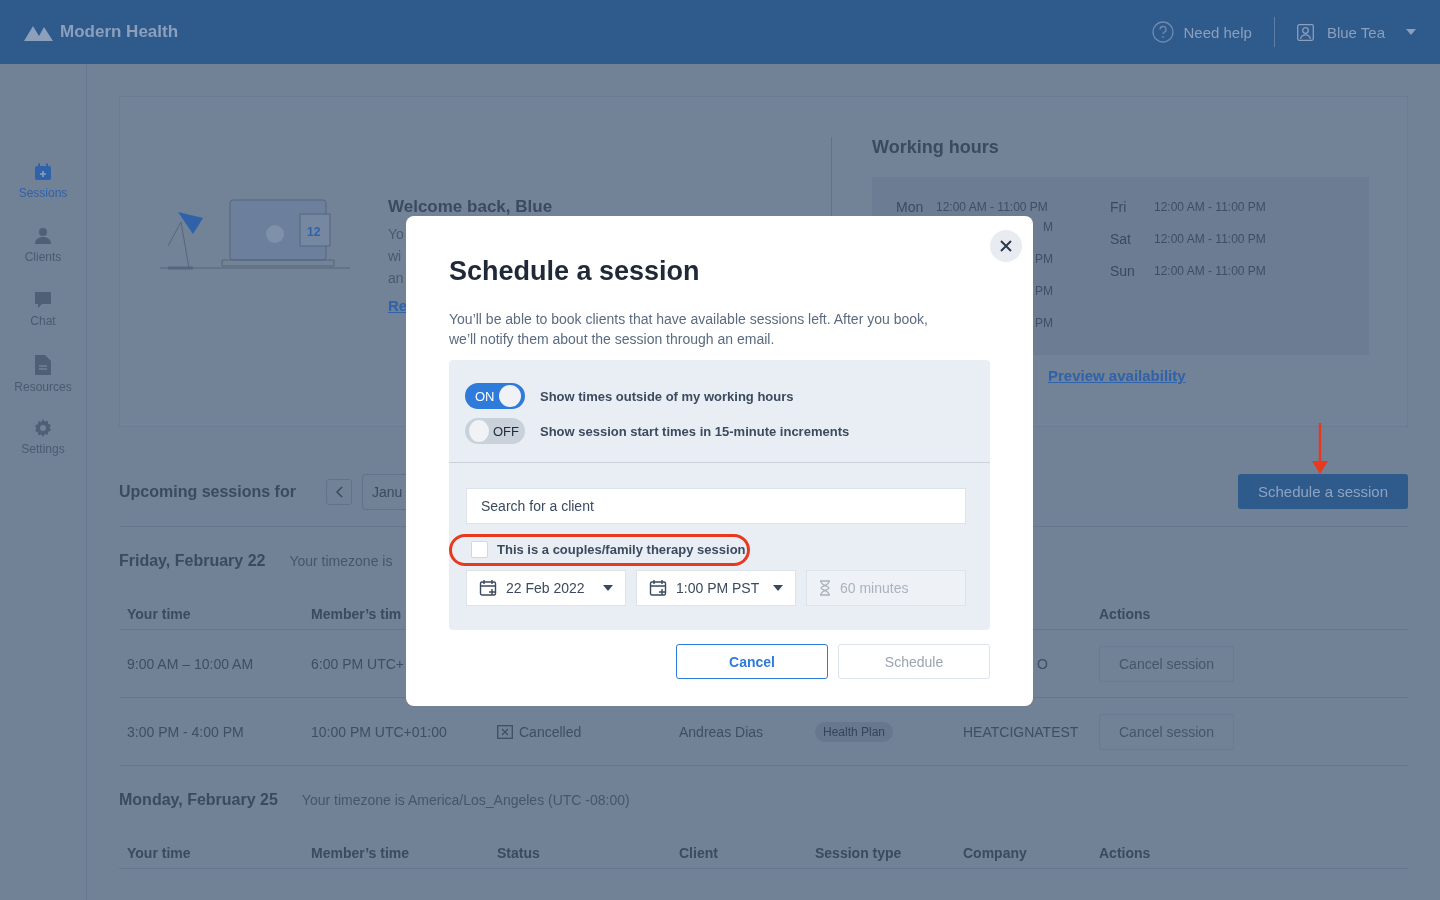 The image size is (1440, 900). Describe the element at coordinates (518, 853) in the screenshot. I see `column-header: Status` at that location.